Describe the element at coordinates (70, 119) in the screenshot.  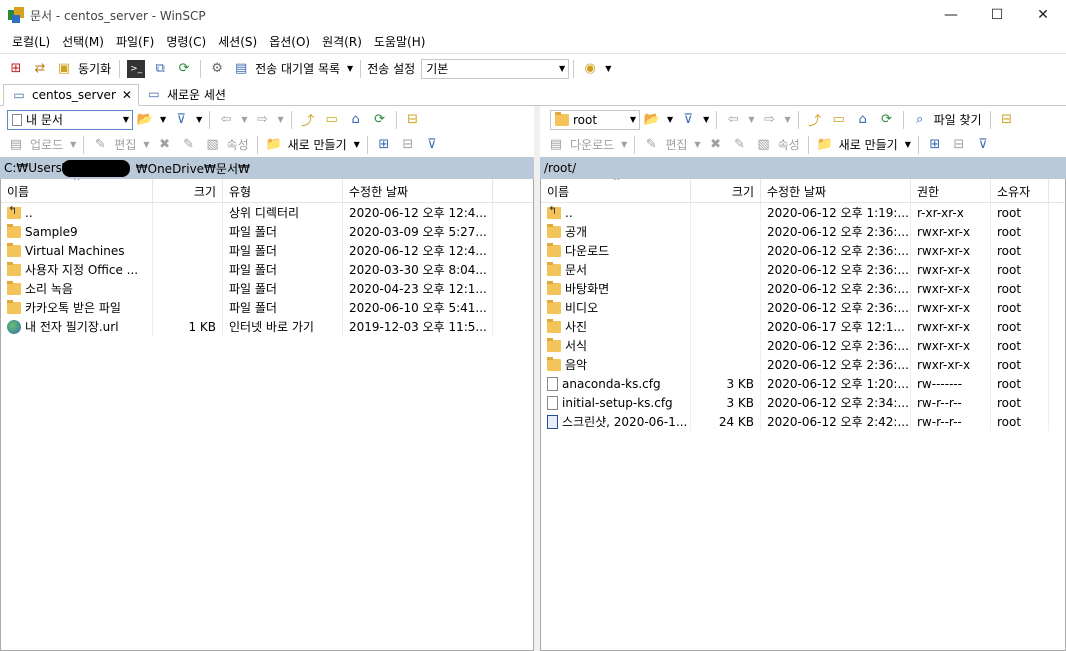
I see `left-location-select: 내 문서 ▼` at that location.